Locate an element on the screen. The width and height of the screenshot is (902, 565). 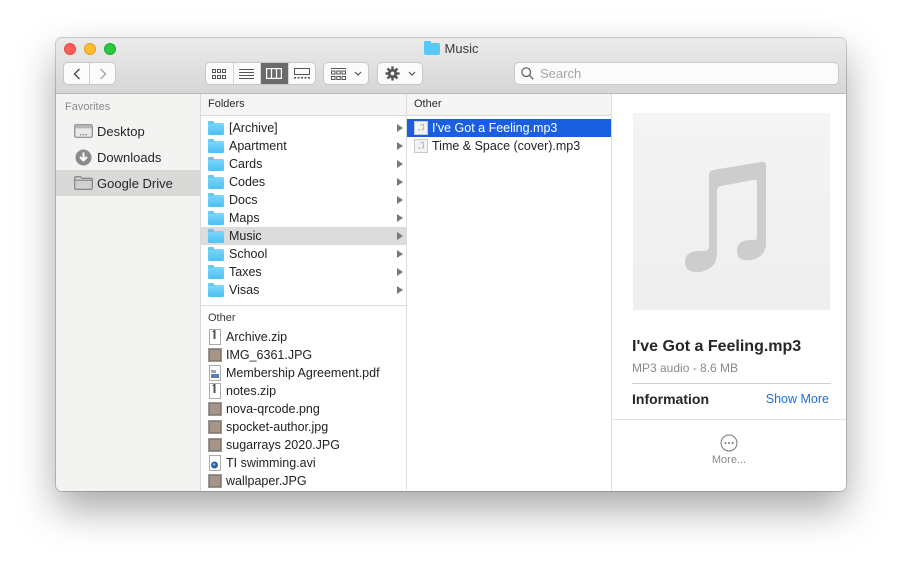
audio-file-row: I've Got a Feeling.mp3 is located at coordinates (509, 128).